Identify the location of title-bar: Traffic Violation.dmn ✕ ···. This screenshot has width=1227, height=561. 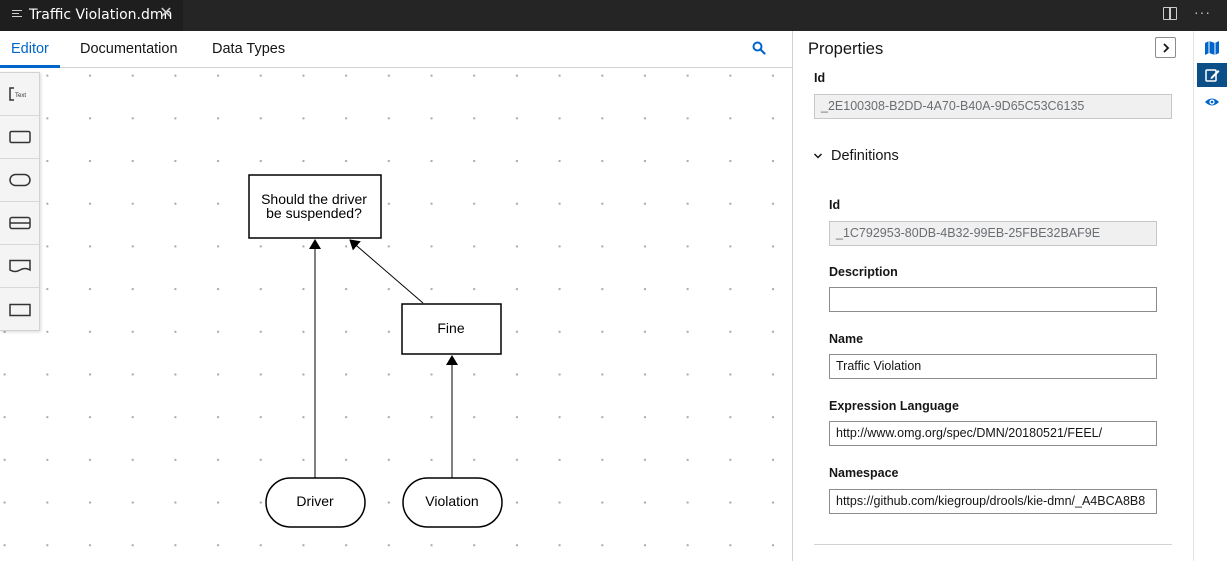
(613, 15).